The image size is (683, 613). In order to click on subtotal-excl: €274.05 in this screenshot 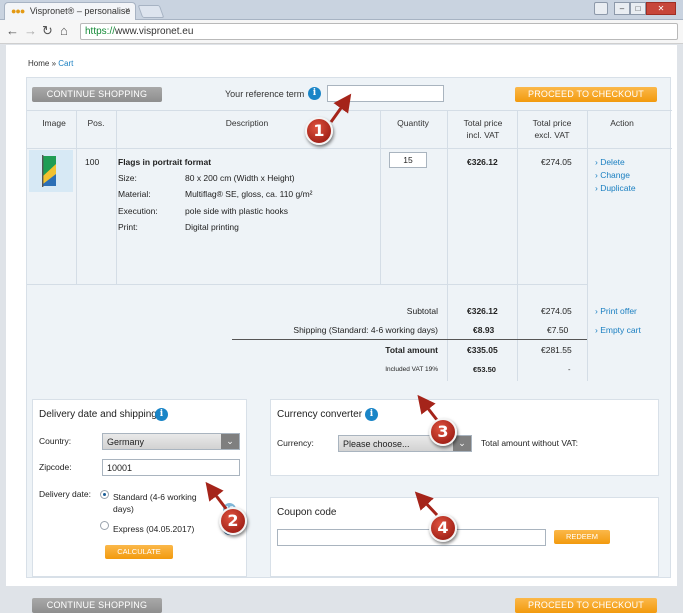, I will do `click(556, 311)`.